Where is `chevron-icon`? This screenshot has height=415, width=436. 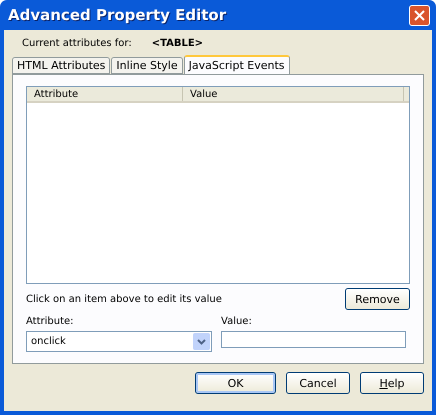 chevron-icon is located at coordinates (201, 341).